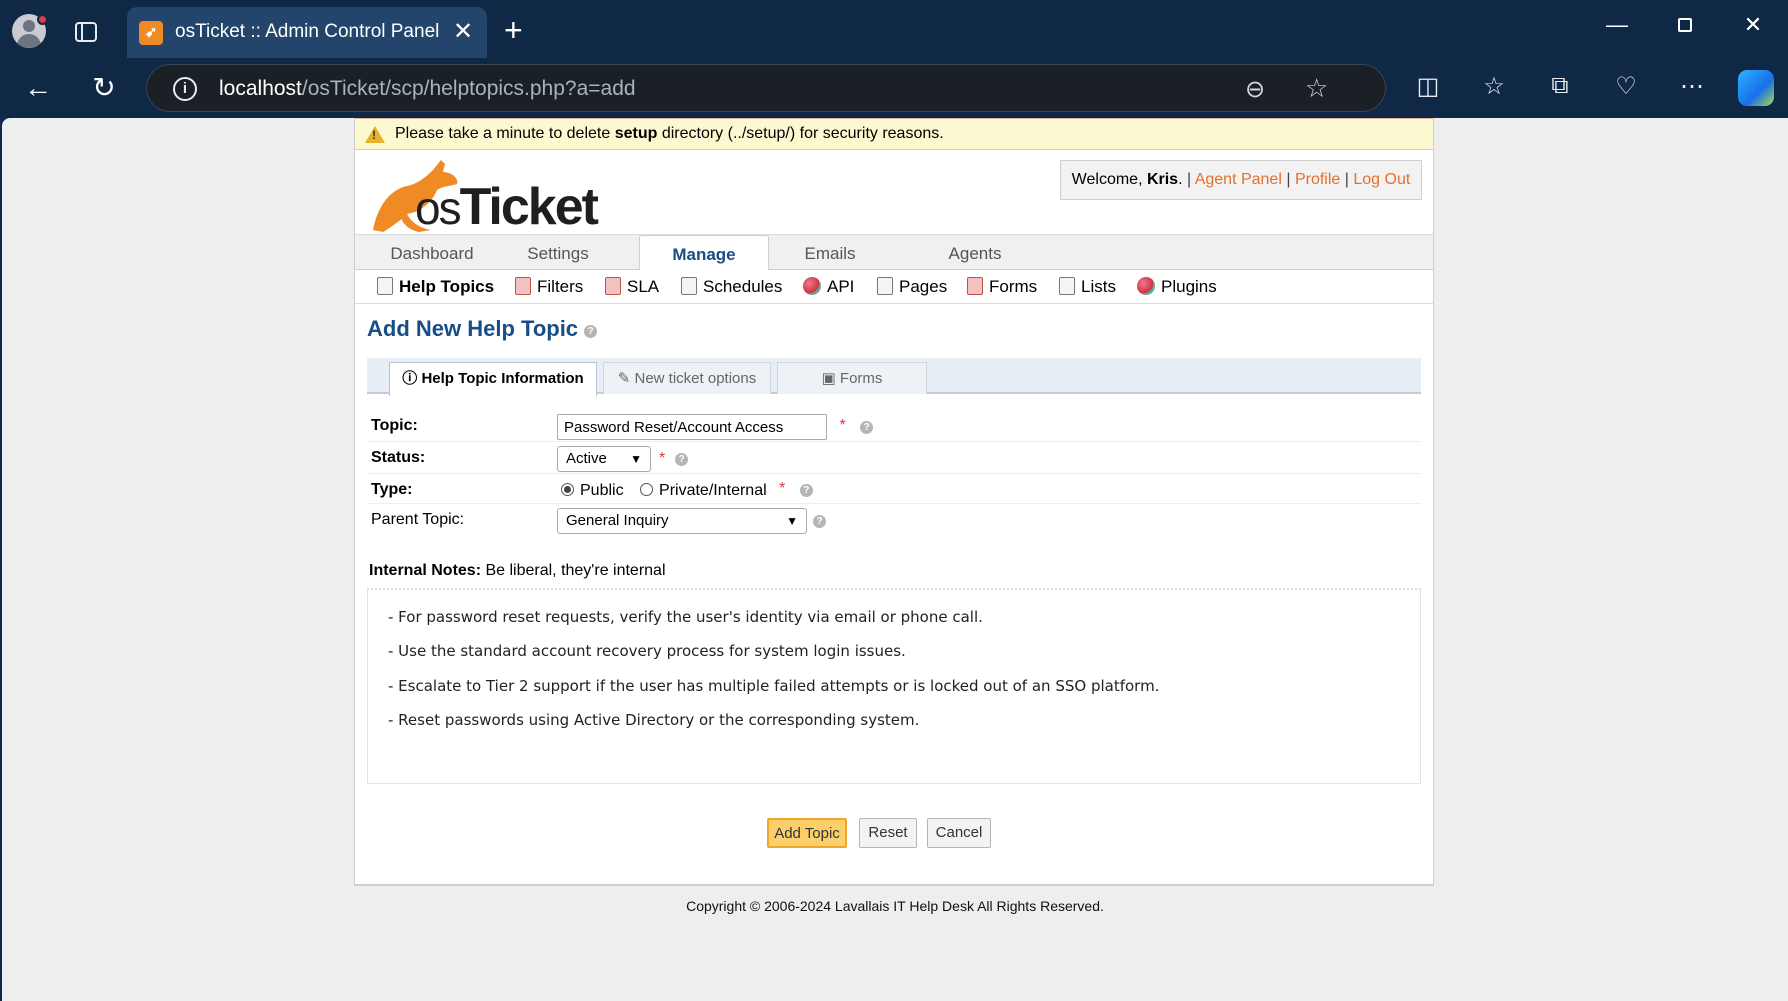 This screenshot has width=1788, height=1001. What do you see at coordinates (425, 570) in the screenshot?
I see `internal-notes-label: Internal Notes:` at bounding box center [425, 570].